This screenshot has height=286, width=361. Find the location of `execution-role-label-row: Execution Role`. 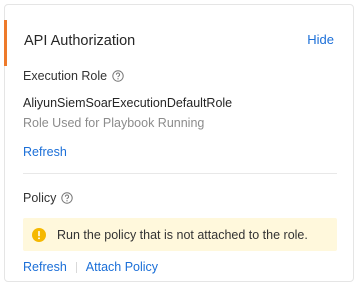

execution-role-label-row: Execution Role is located at coordinates (73, 76).